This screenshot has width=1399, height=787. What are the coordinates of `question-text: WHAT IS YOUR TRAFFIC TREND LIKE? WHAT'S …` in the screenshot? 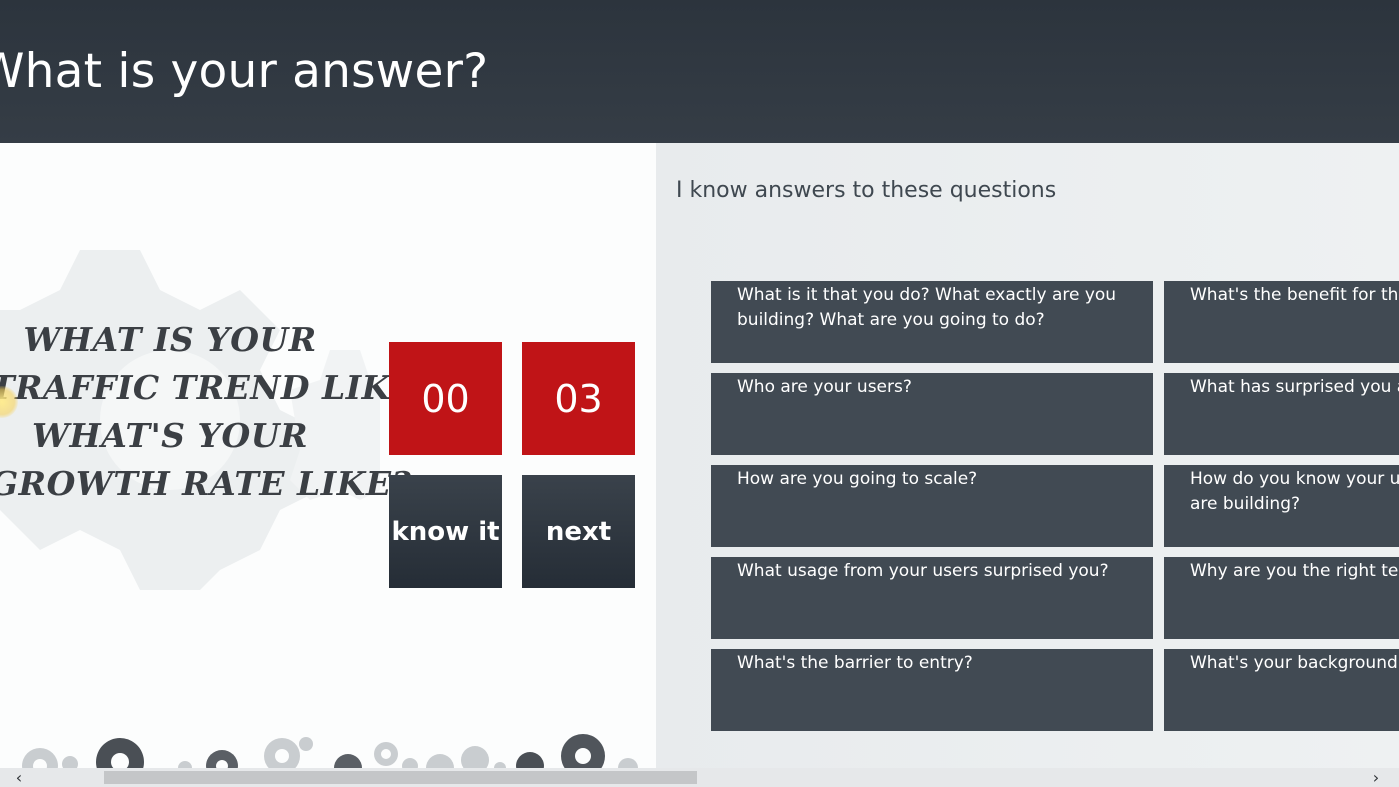 It's located at (218, 412).